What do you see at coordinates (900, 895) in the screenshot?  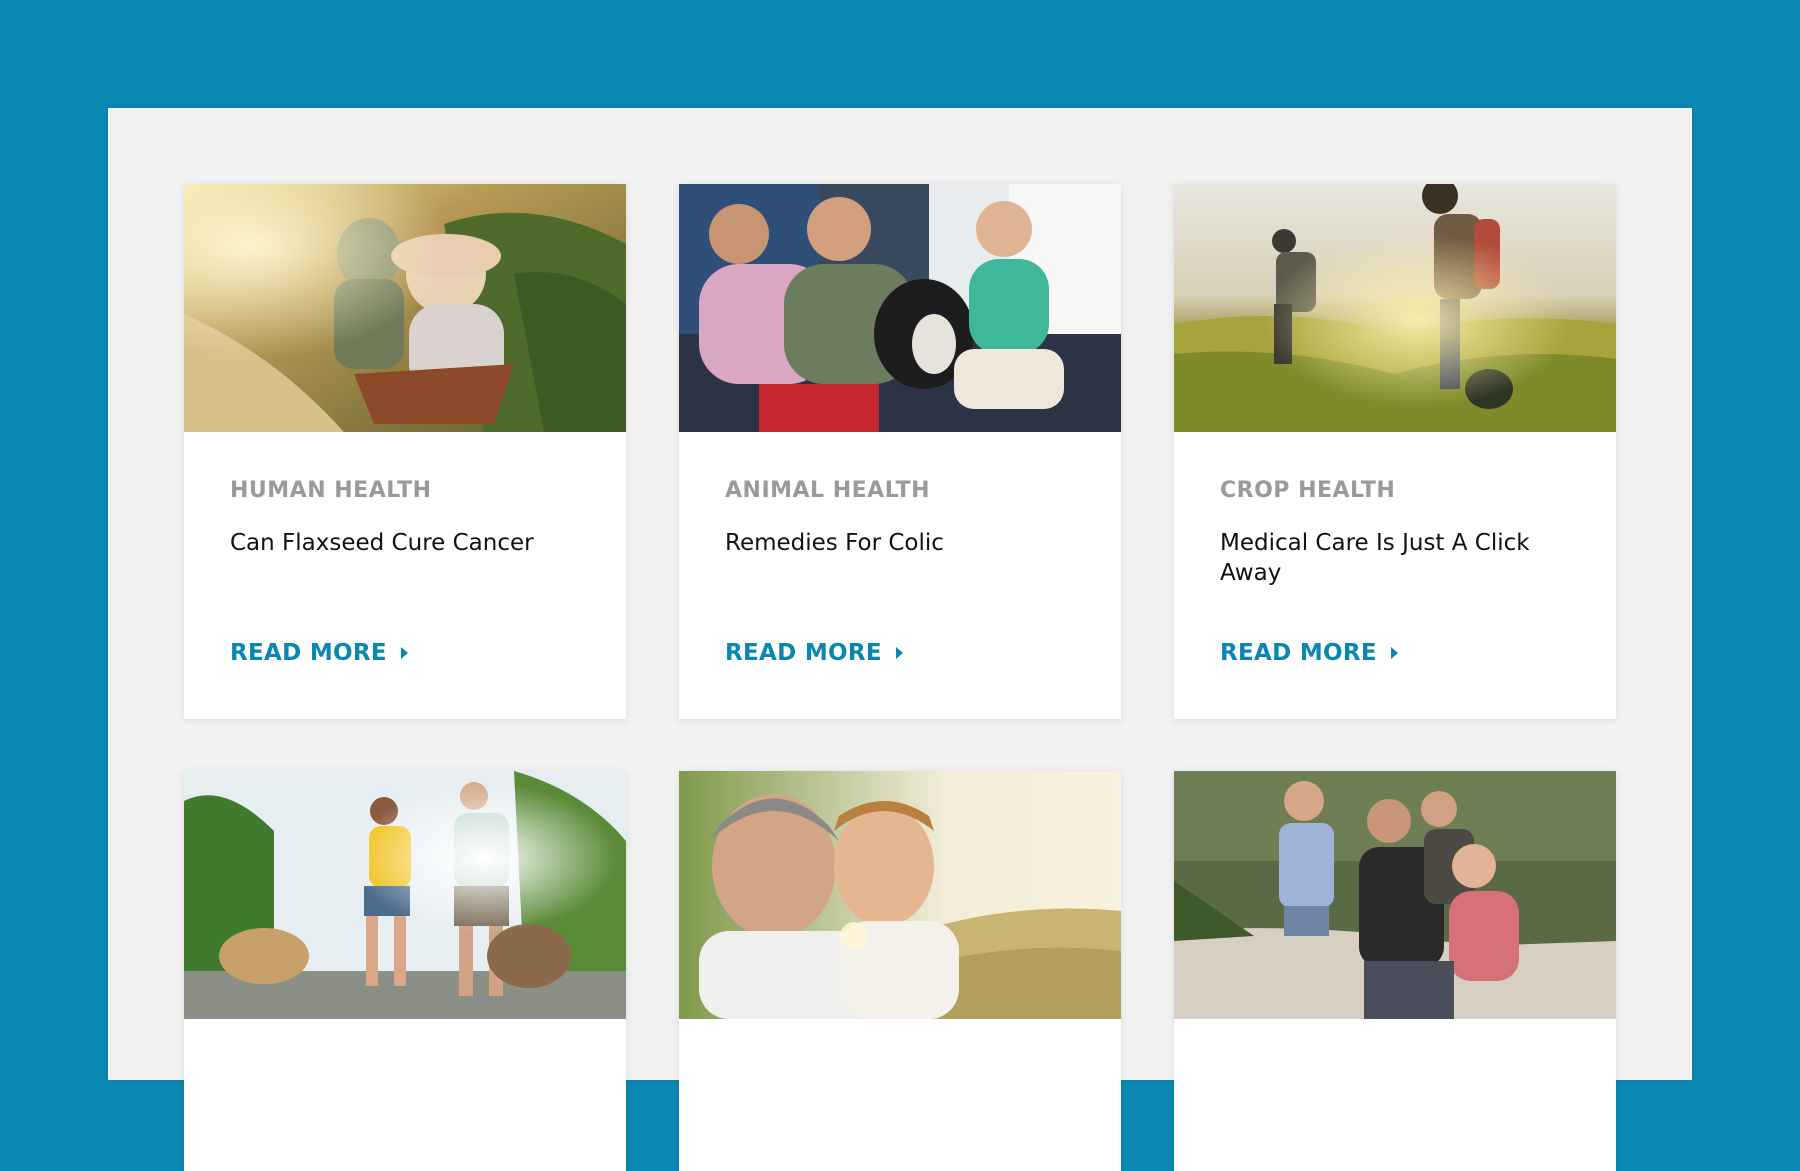 I see `grandfather-grandson-image` at bounding box center [900, 895].